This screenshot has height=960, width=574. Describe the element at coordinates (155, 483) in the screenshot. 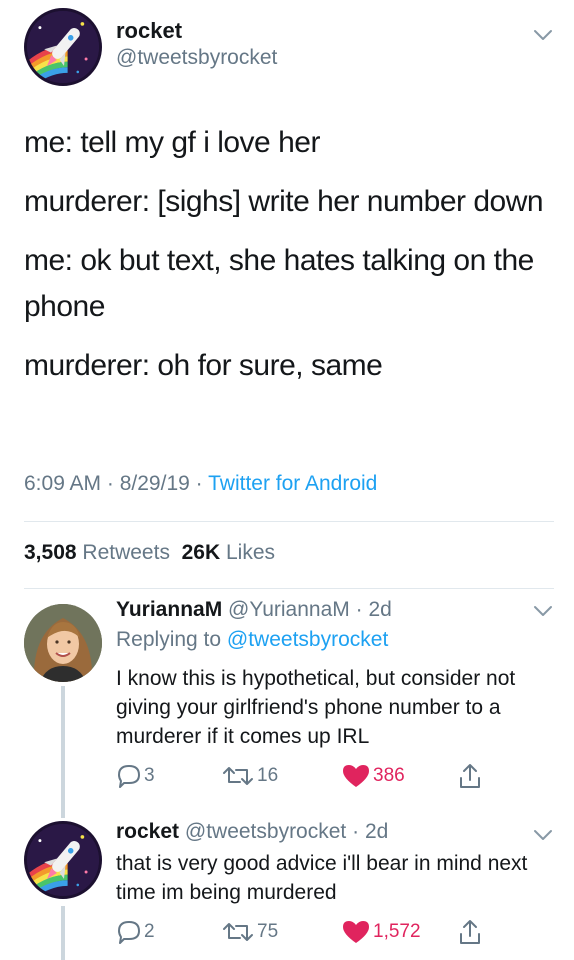

I see `tweet-date: 8/29/19` at that location.